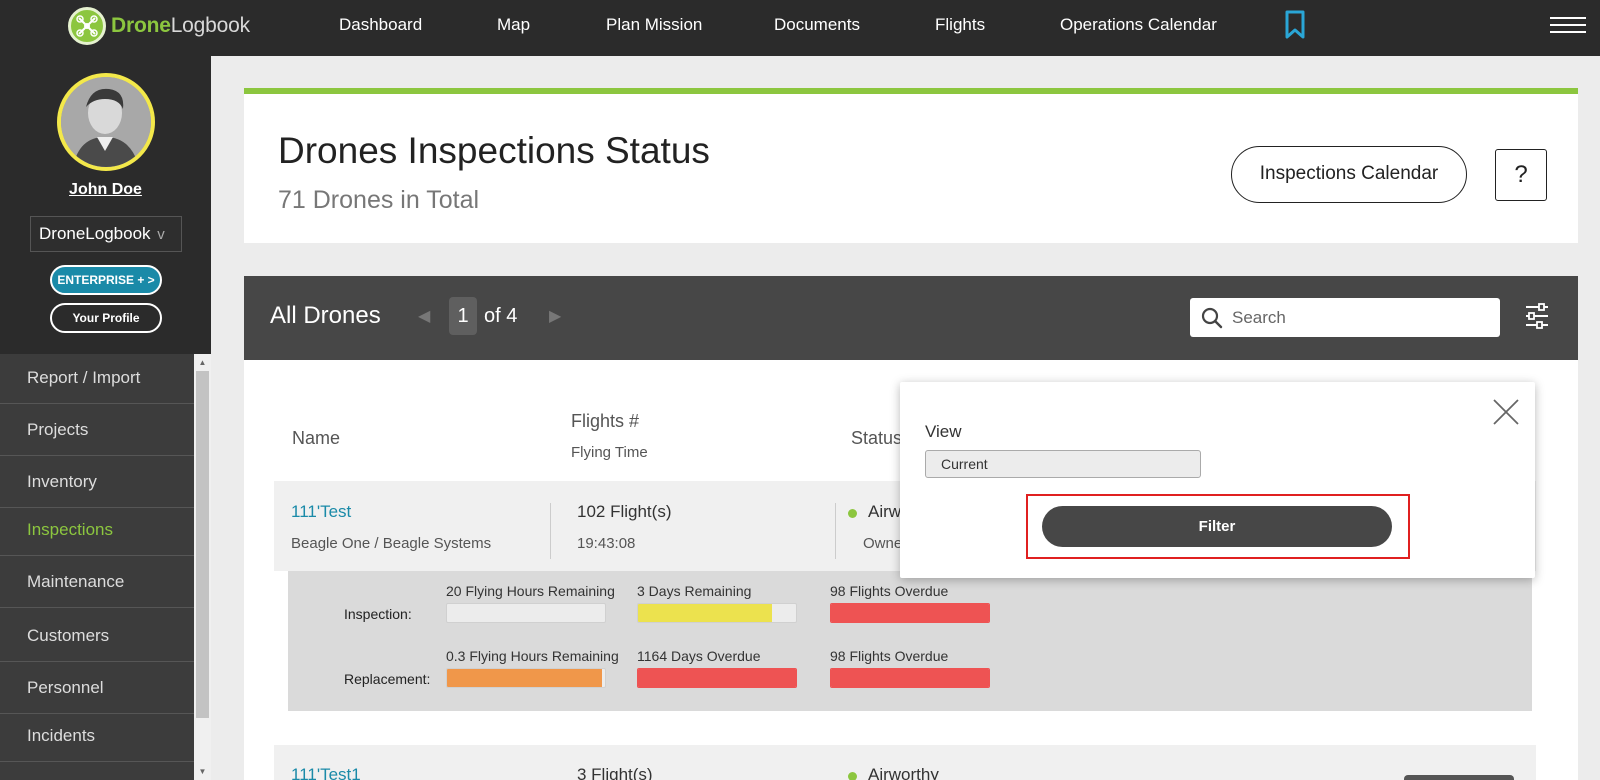 This screenshot has width=1600, height=780. What do you see at coordinates (202, 362) in the screenshot?
I see `scroll-up-arrow-icon: ▲` at bounding box center [202, 362].